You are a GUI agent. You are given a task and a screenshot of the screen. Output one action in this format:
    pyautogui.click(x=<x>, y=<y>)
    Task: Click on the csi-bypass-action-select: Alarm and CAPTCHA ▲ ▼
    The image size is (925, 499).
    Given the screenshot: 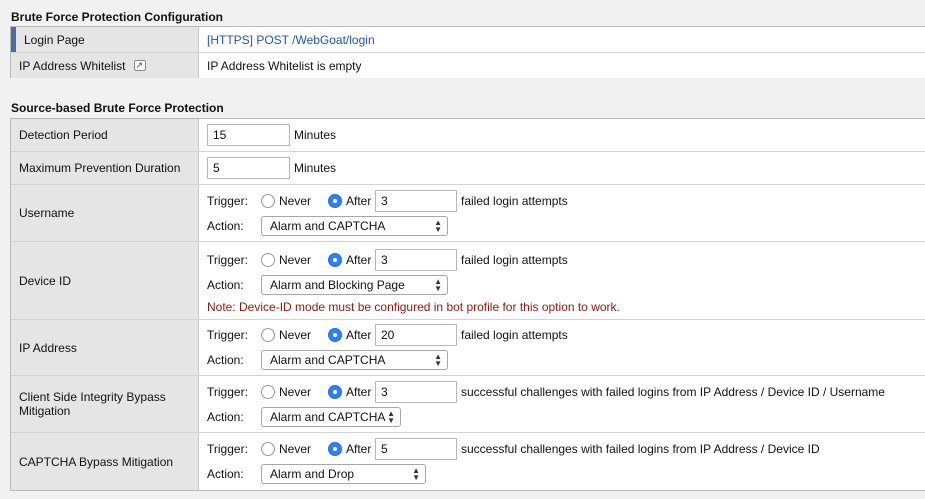 What is the action you would take?
    pyautogui.click(x=331, y=416)
    